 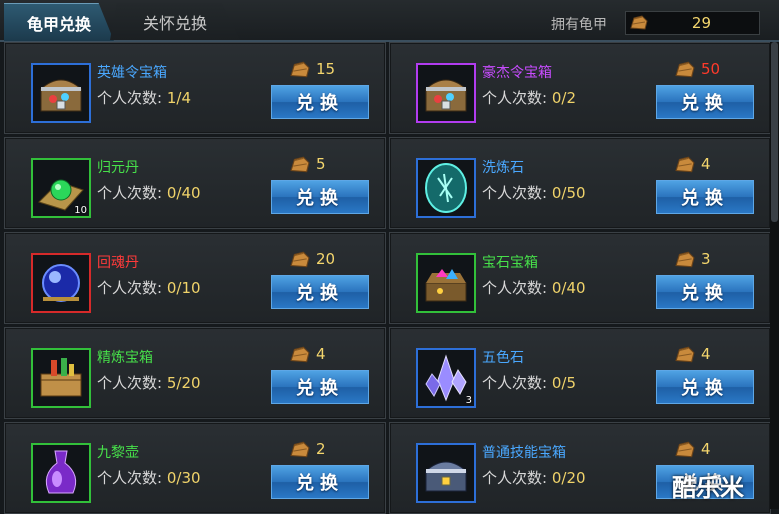 I want to click on skill-chest-icon, so click(x=446, y=476).